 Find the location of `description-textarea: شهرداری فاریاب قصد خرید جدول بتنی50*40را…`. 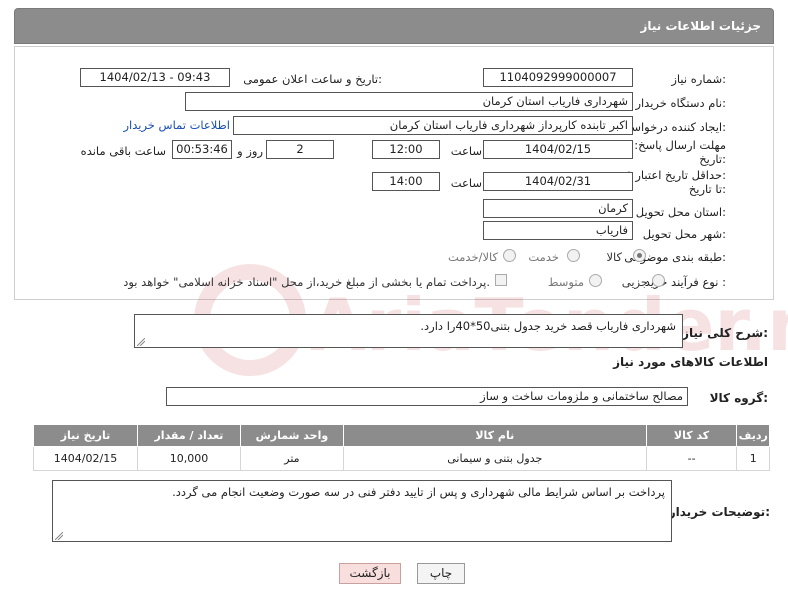

description-textarea: شهرداری فاریاب قصد خرید جدول بتنی50*40را… is located at coordinates (408, 331).